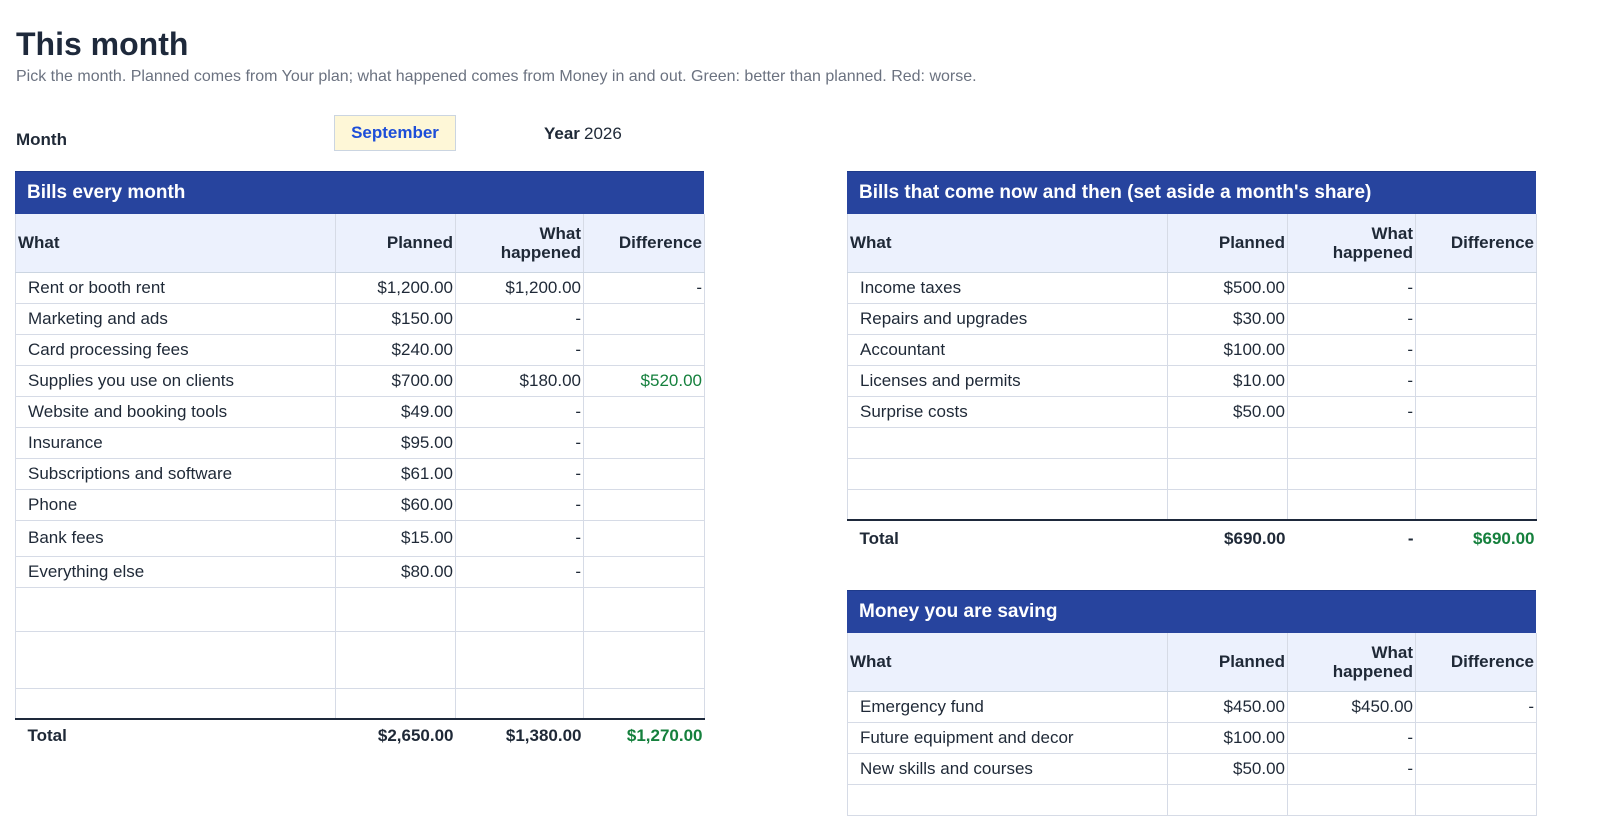 This screenshot has width=1617, height=817. I want to click on cell-planned: $1,200.00, so click(395, 288).